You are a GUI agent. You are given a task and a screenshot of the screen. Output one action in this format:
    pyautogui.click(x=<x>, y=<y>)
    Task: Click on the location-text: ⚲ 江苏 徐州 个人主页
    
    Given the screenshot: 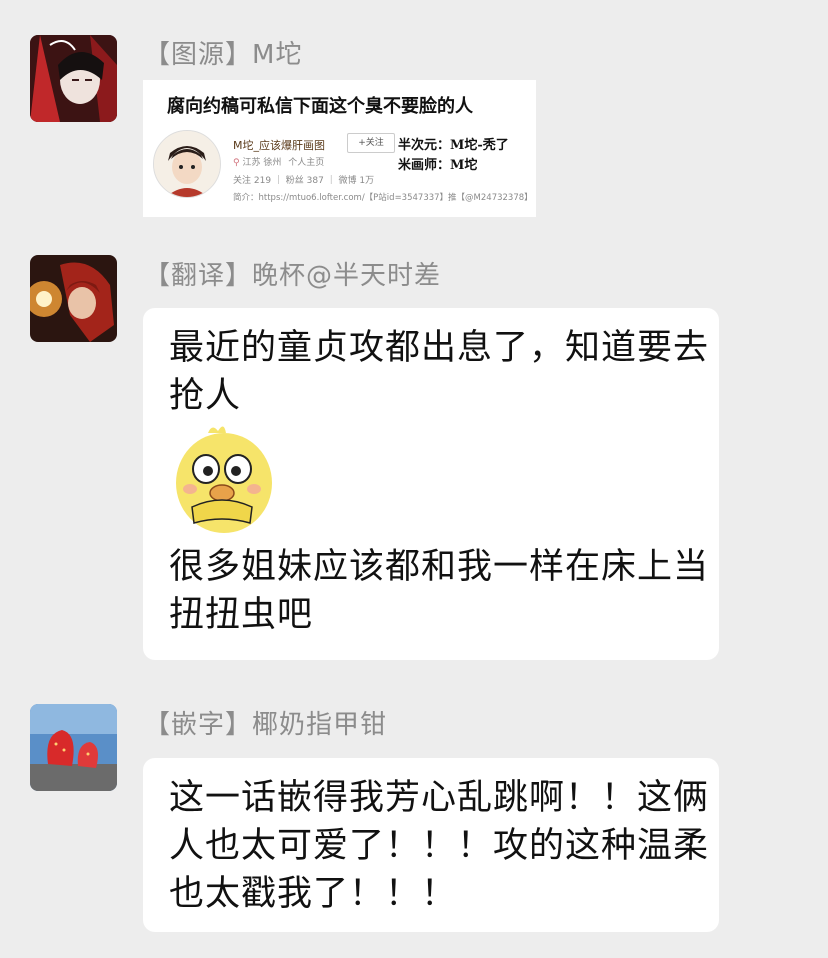 What is the action you would take?
    pyautogui.click(x=278, y=161)
    